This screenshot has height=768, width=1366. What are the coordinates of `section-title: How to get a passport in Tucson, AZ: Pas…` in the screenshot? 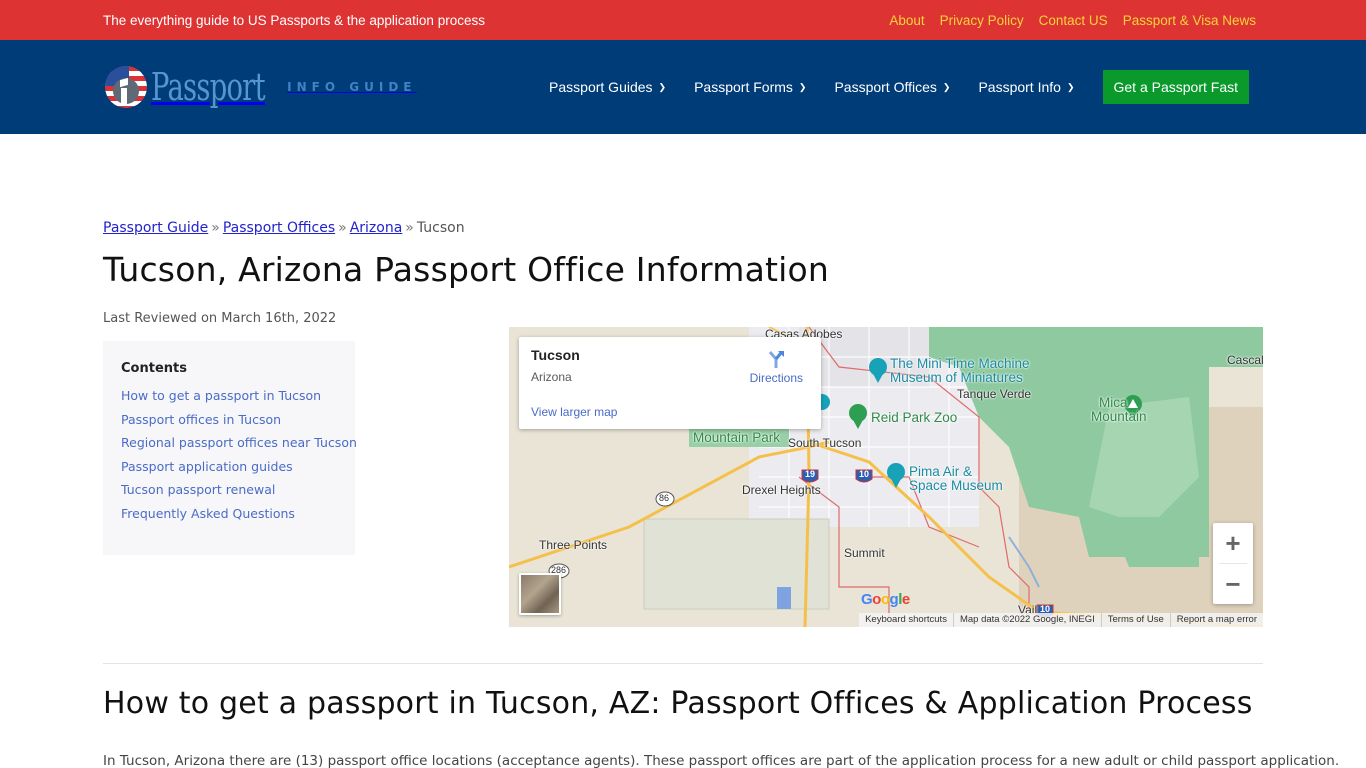 It's located at (678, 703).